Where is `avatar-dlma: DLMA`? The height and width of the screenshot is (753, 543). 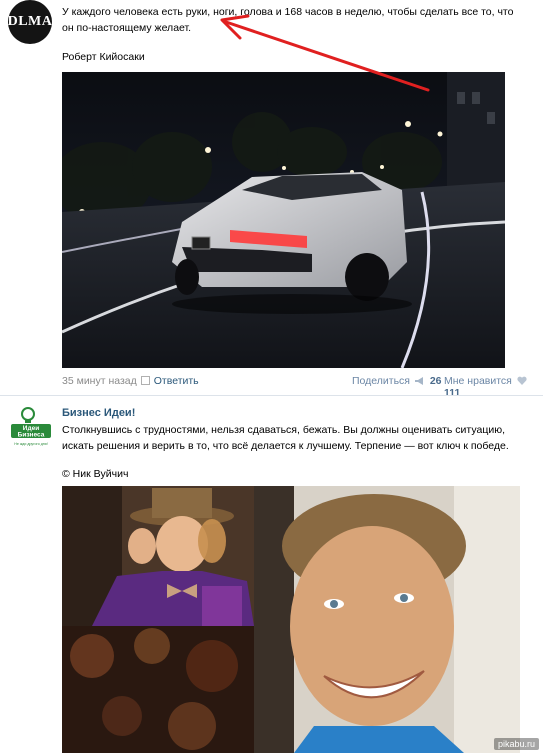
avatar-dlma: DLMA is located at coordinates (30, 22).